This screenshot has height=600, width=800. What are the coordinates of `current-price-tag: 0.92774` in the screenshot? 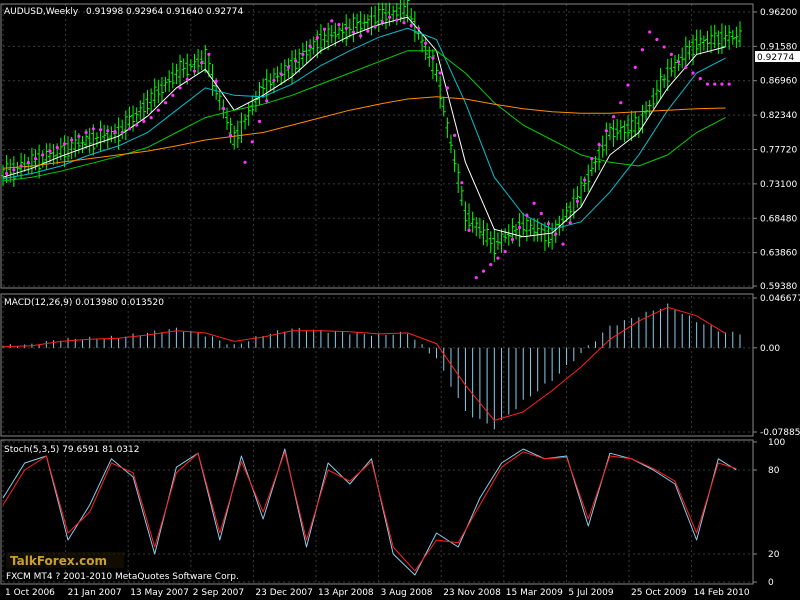 It's located at (777, 57).